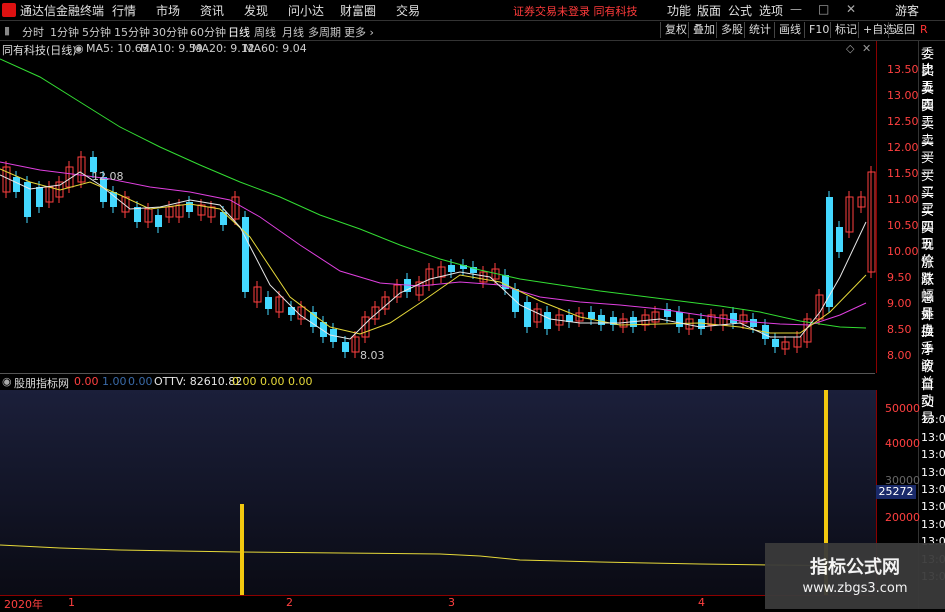 The height and width of the screenshot is (612, 945). Describe the element at coordinates (899, 277) in the screenshot. I see `price-tick: 9.50` at that location.